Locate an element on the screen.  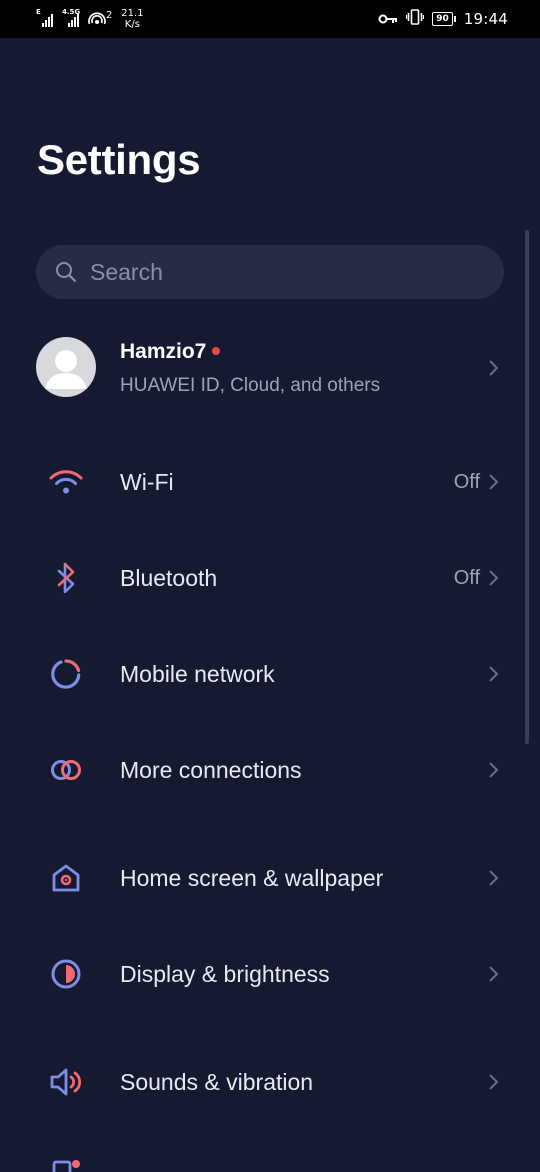
signal-icon: 4.5G is located at coordinates (72, 19).